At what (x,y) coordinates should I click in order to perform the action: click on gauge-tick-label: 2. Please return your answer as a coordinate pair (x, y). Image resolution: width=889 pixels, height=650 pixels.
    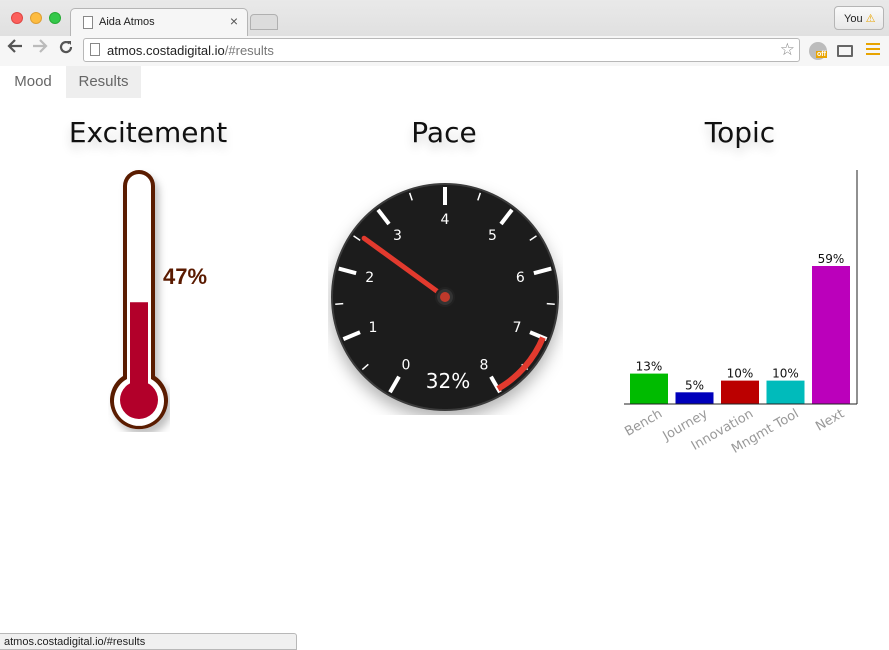
    Looking at the image, I should click on (369, 278).